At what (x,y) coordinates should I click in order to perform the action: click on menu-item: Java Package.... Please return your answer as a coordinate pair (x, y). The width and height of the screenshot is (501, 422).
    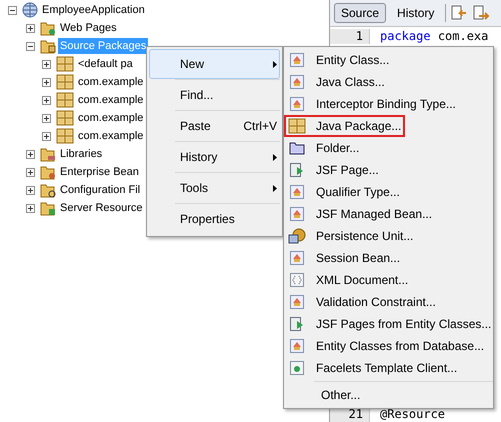
    Looking at the image, I should click on (344, 126).